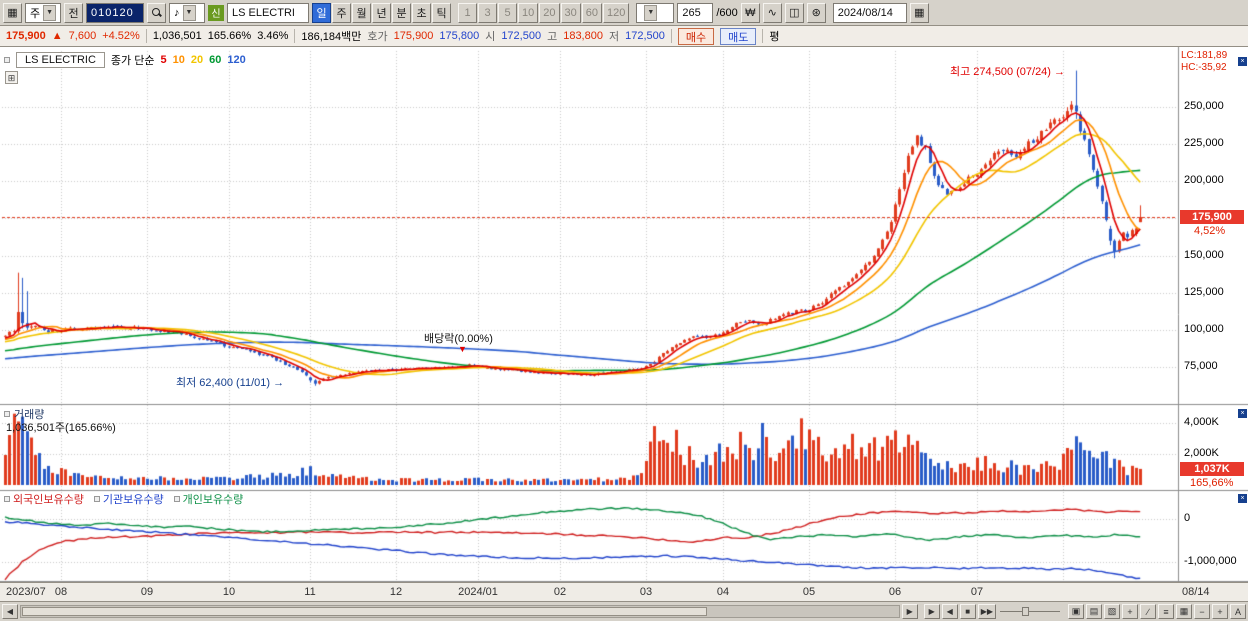 This screenshot has width=1248, height=621. Describe the element at coordinates (381, 12) in the screenshot. I see `period-button-3: 년` at that location.